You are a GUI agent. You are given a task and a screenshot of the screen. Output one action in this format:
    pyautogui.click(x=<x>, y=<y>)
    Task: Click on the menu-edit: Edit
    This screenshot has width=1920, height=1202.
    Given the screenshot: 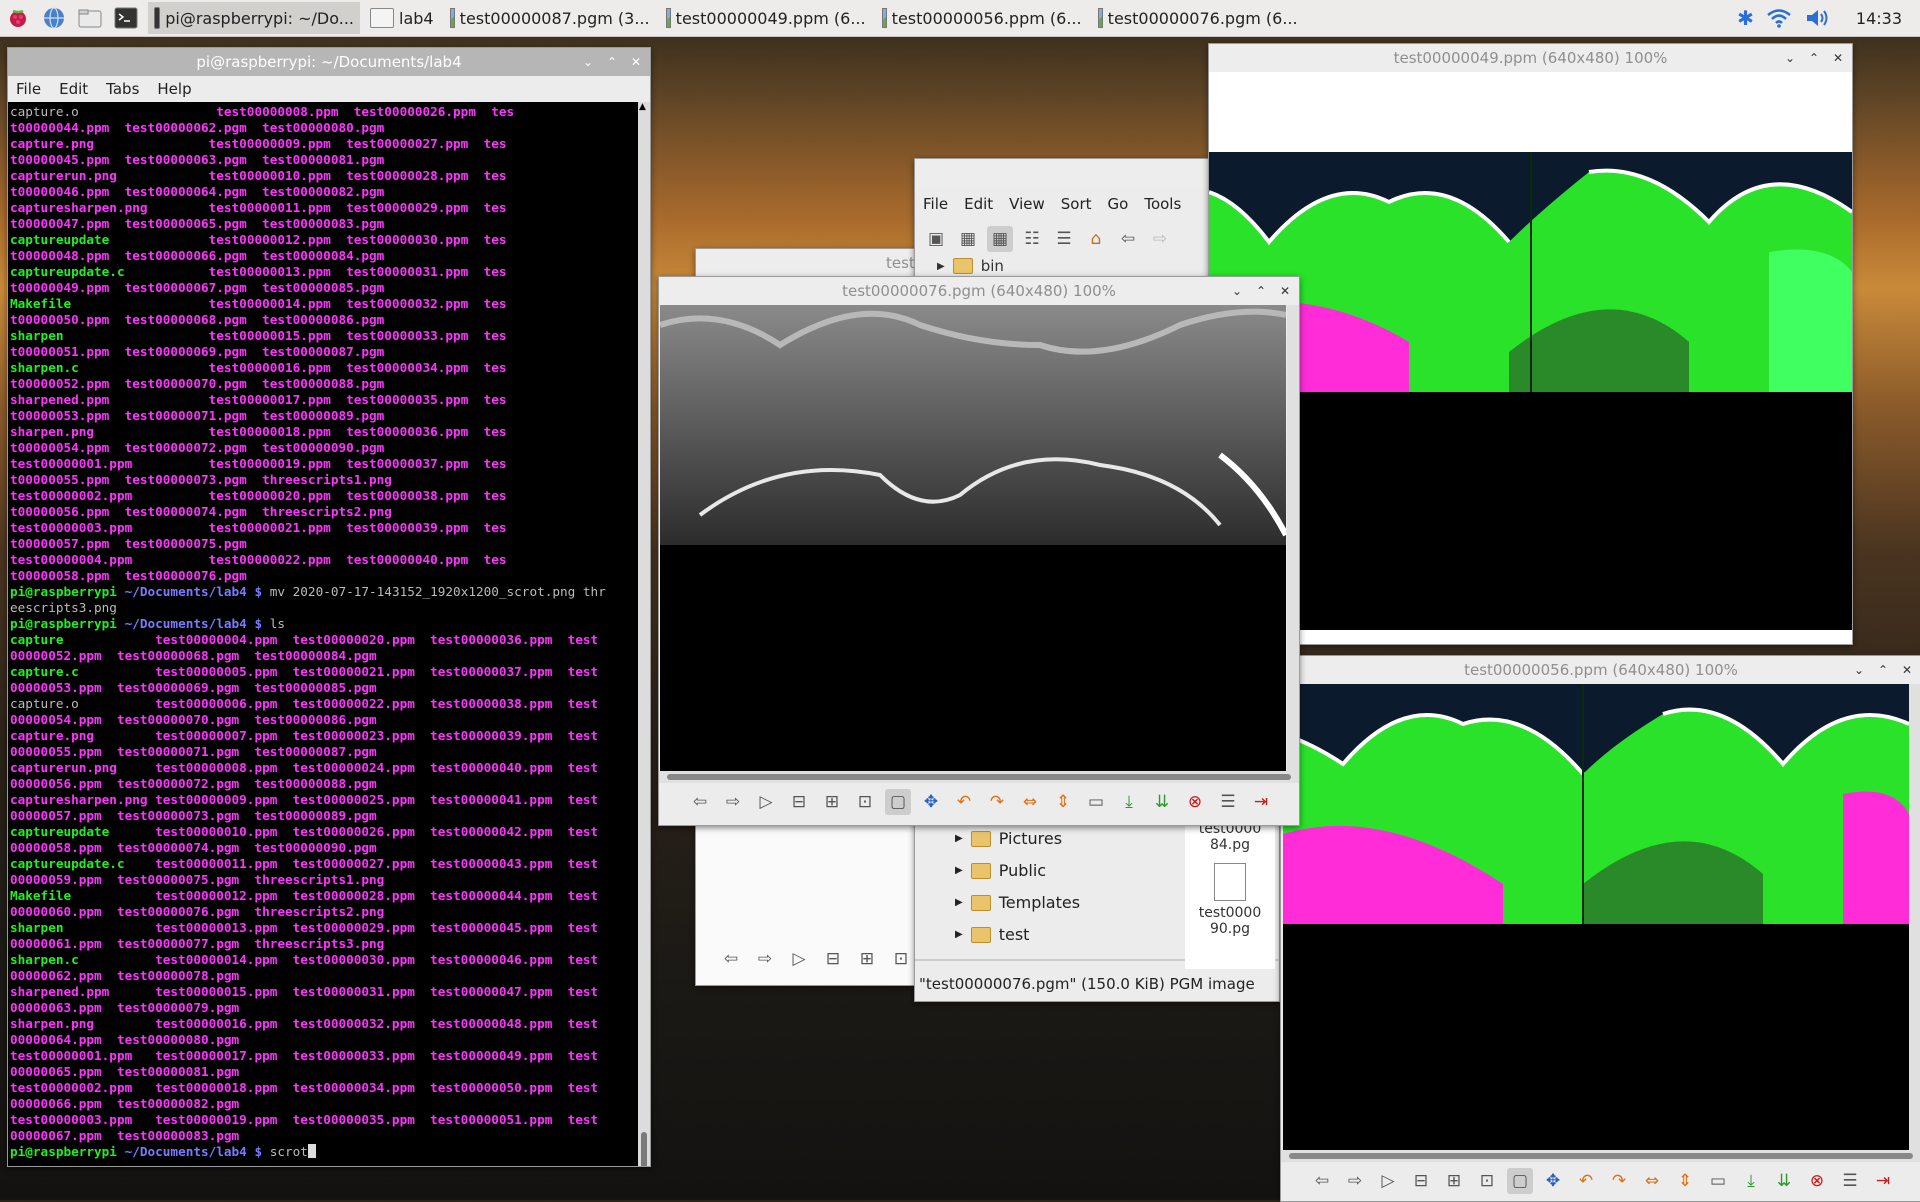 What is the action you would take?
    pyautogui.click(x=73, y=89)
    